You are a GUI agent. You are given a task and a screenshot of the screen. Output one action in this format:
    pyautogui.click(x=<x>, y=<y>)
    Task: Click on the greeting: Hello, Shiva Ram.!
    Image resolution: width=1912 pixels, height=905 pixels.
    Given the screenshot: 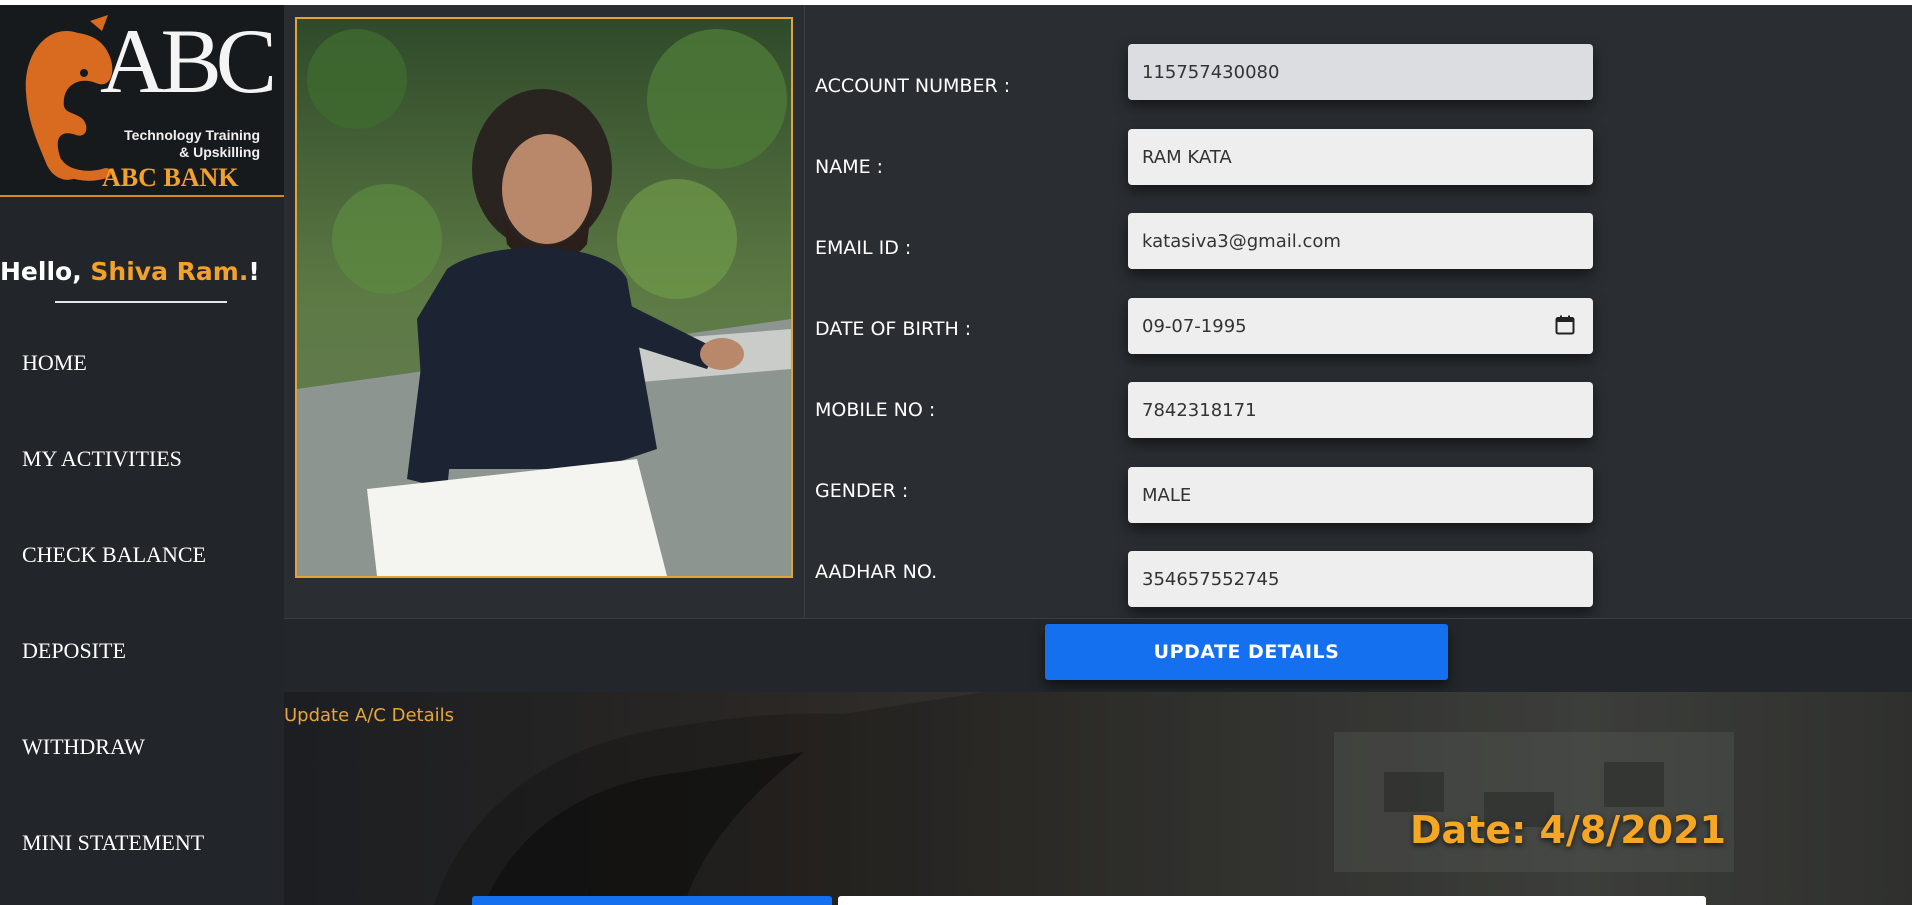 What is the action you would take?
    pyautogui.click(x=130, y=271)
    